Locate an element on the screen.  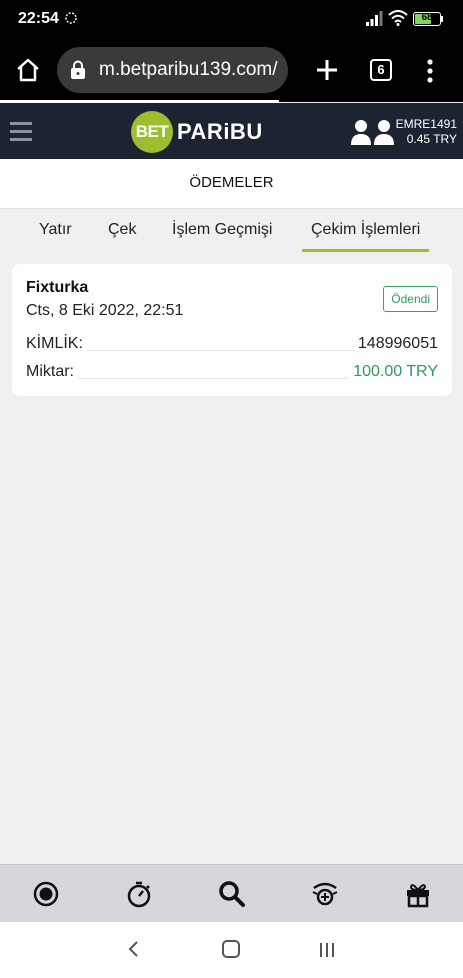
site-header: BET PARiBU EMRE1491 0.45 TRY is located at coordinates (231, 131).